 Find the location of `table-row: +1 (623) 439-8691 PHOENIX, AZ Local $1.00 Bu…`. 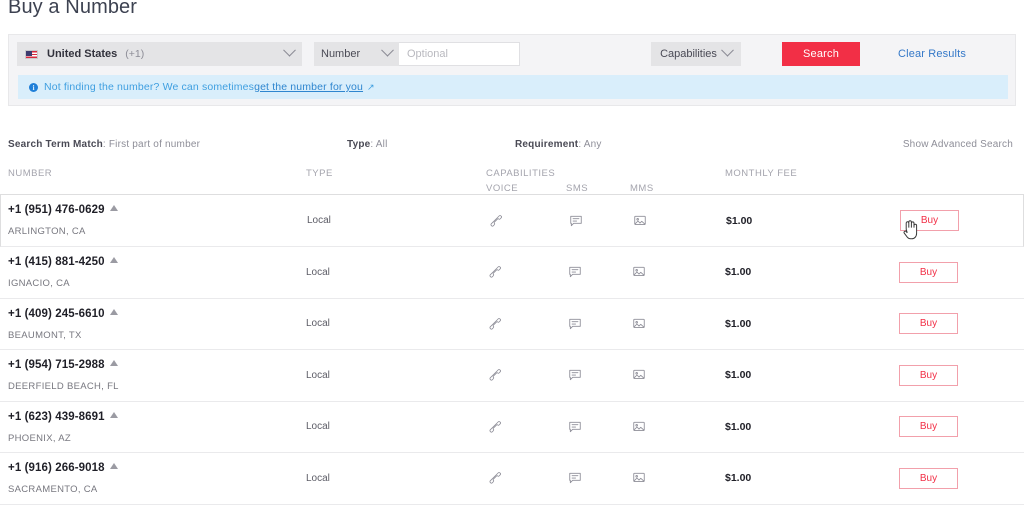

table-row: +1 (623) 439-8691 PHOENIX, AZ Local $1.00 Bu… is located at coordinates (512, 427).